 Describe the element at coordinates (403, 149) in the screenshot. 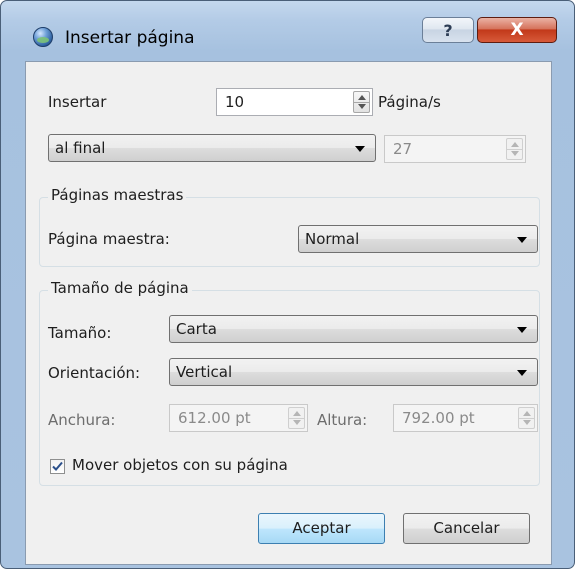

I see `page-number-value: 27` at that location.